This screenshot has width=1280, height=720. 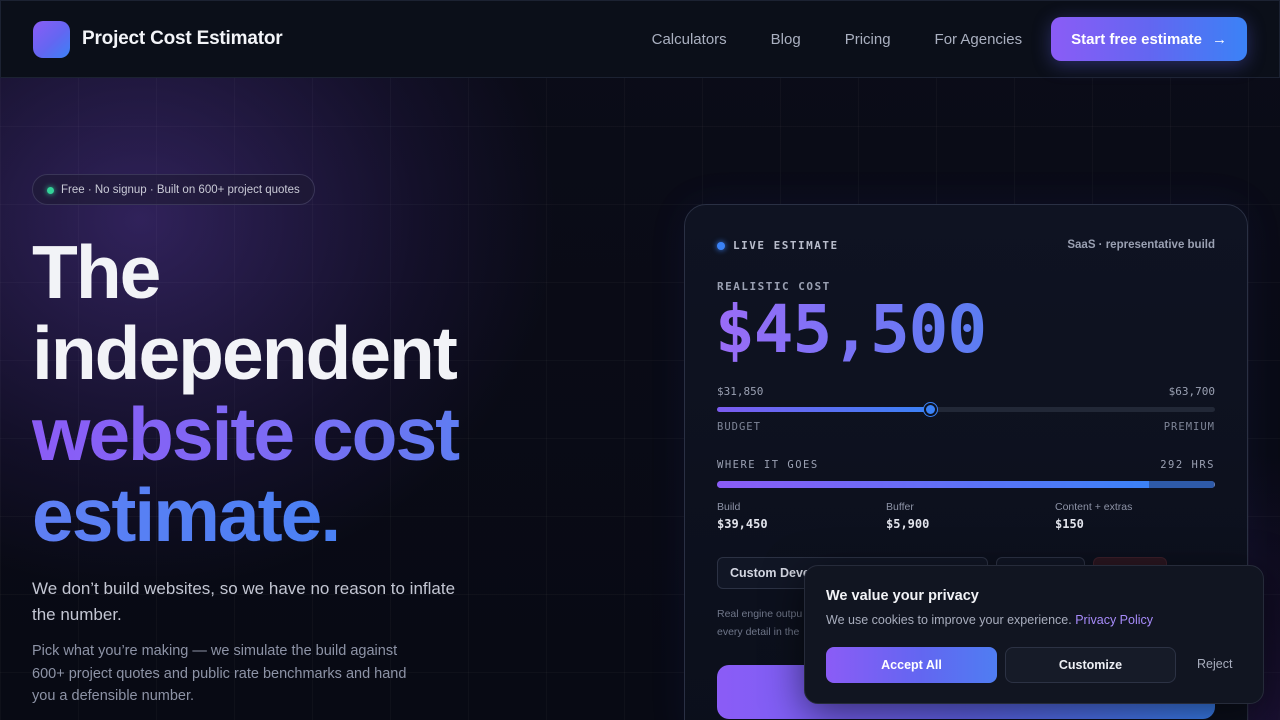 I want to click on breakdown-build: Build $39,450, so click(x=742, y=516).